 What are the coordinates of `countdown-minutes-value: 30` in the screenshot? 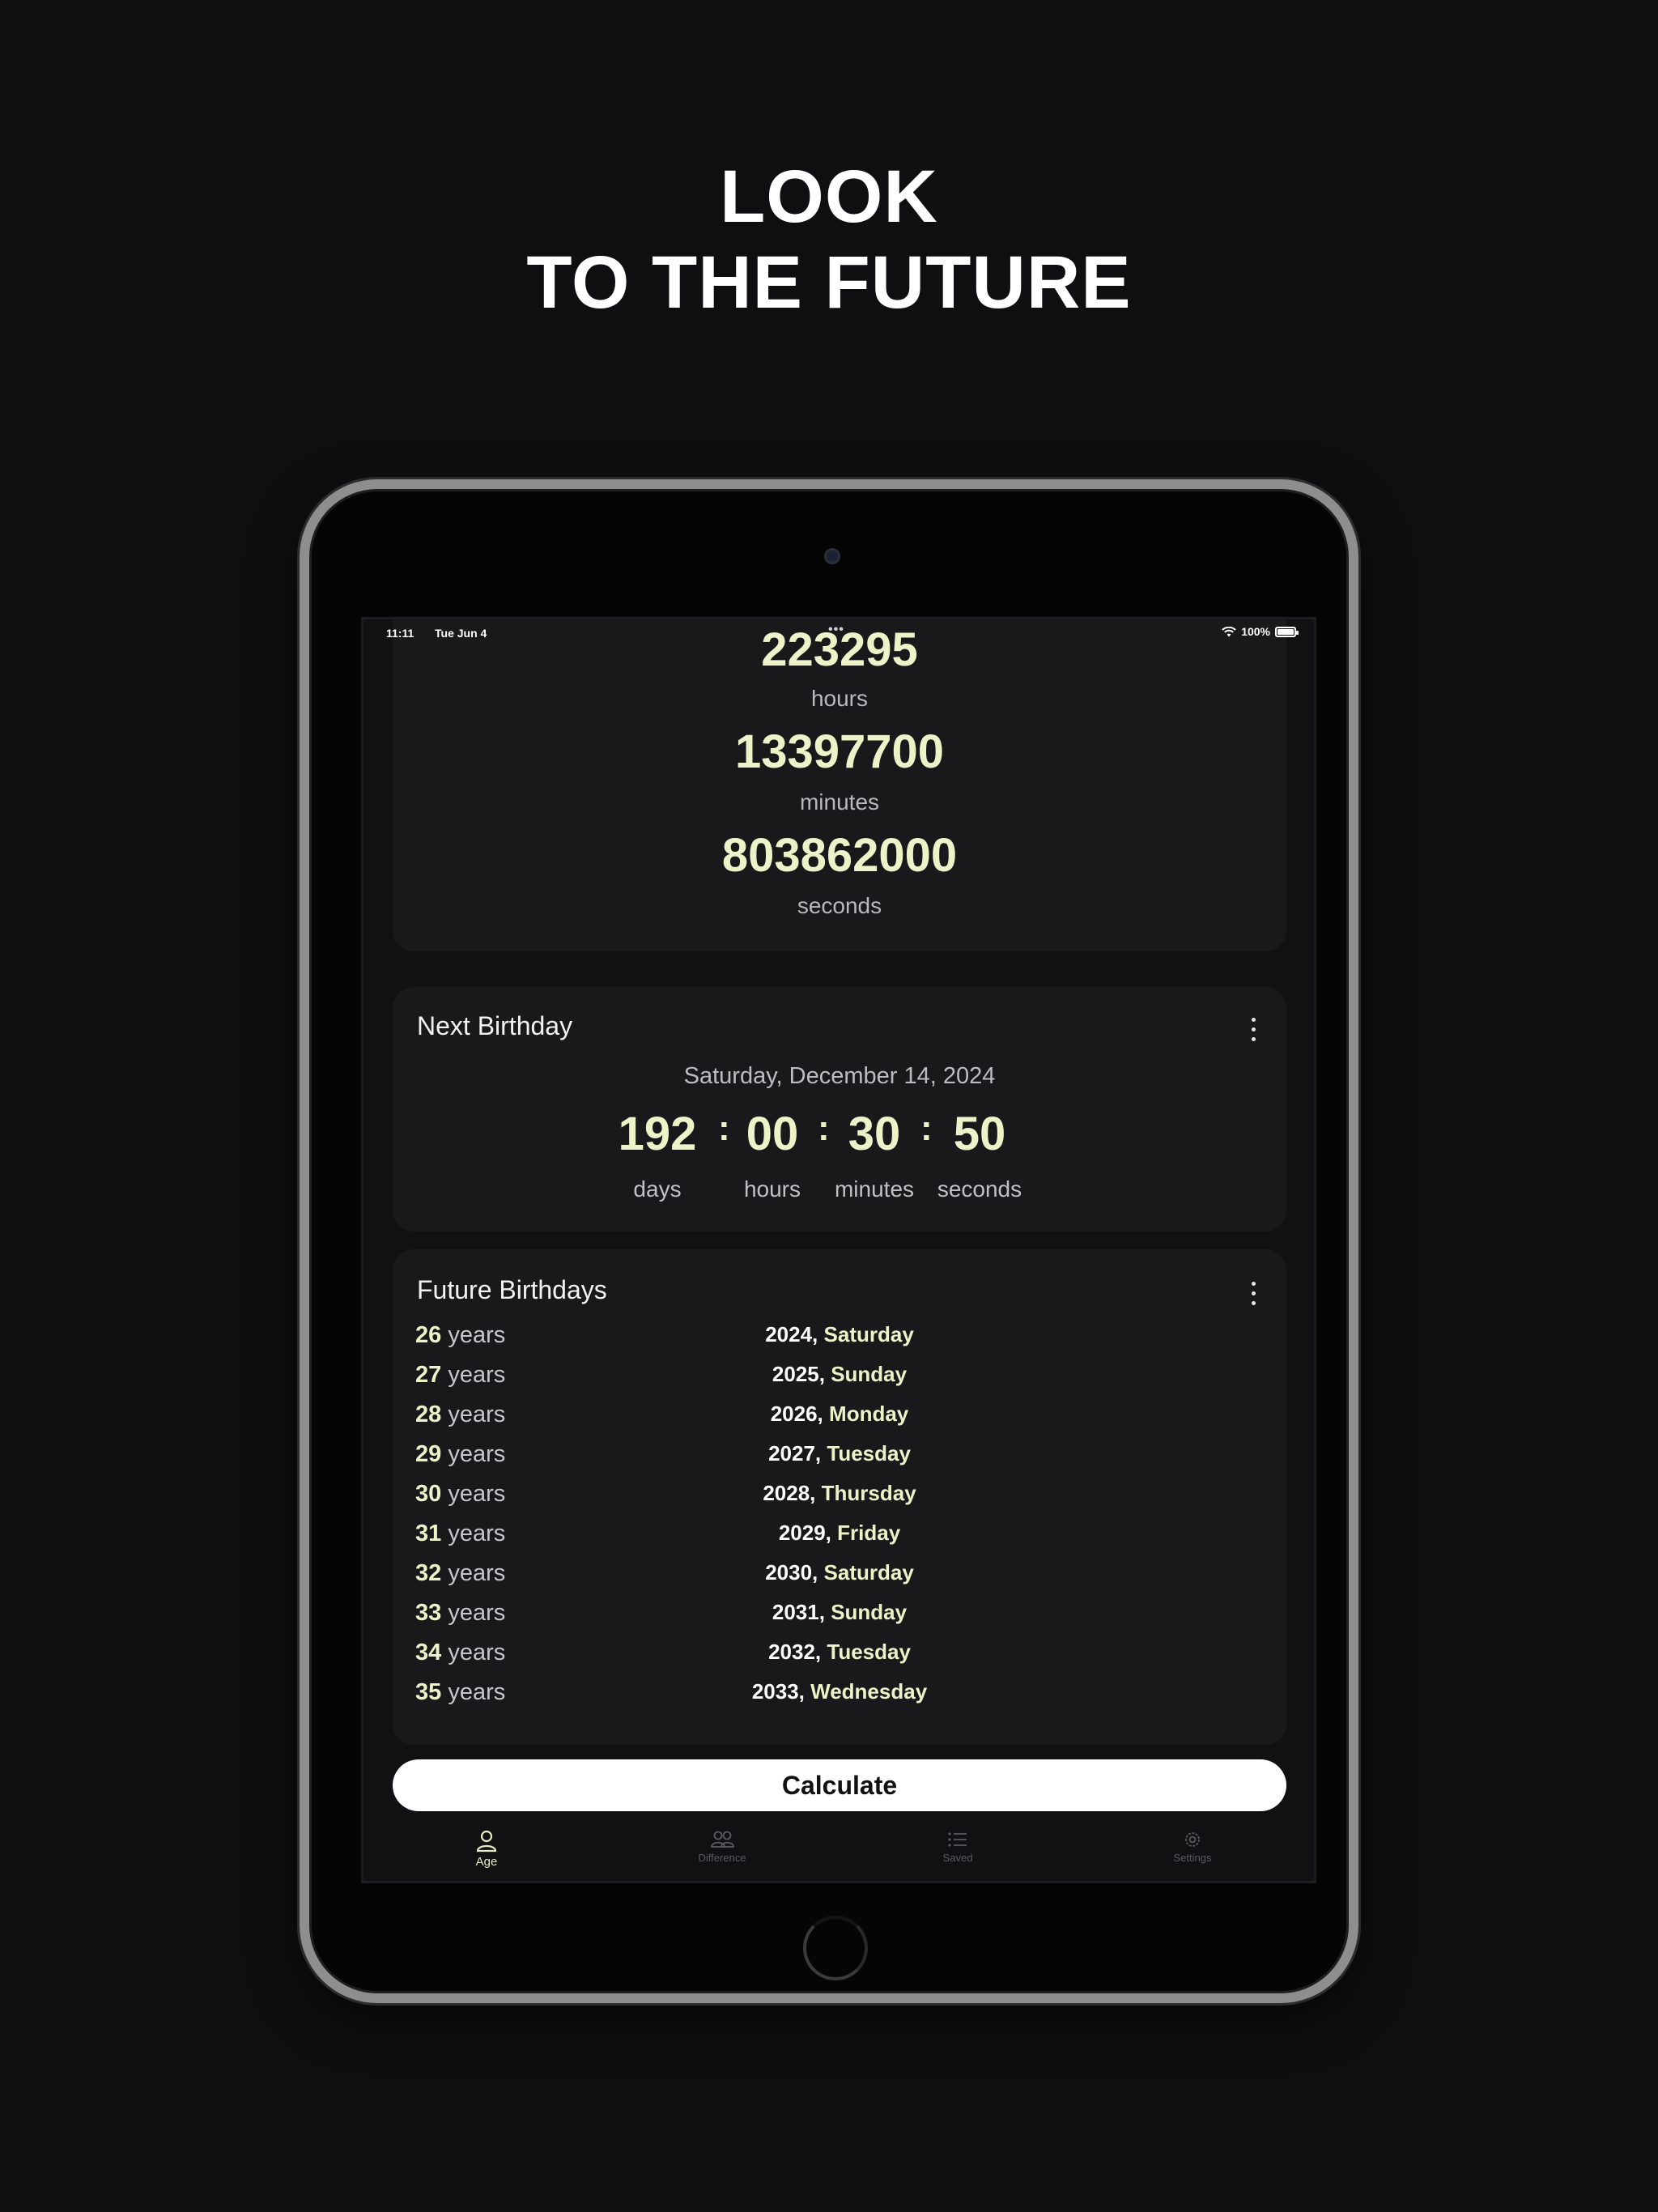 It's located at (874, 1134).